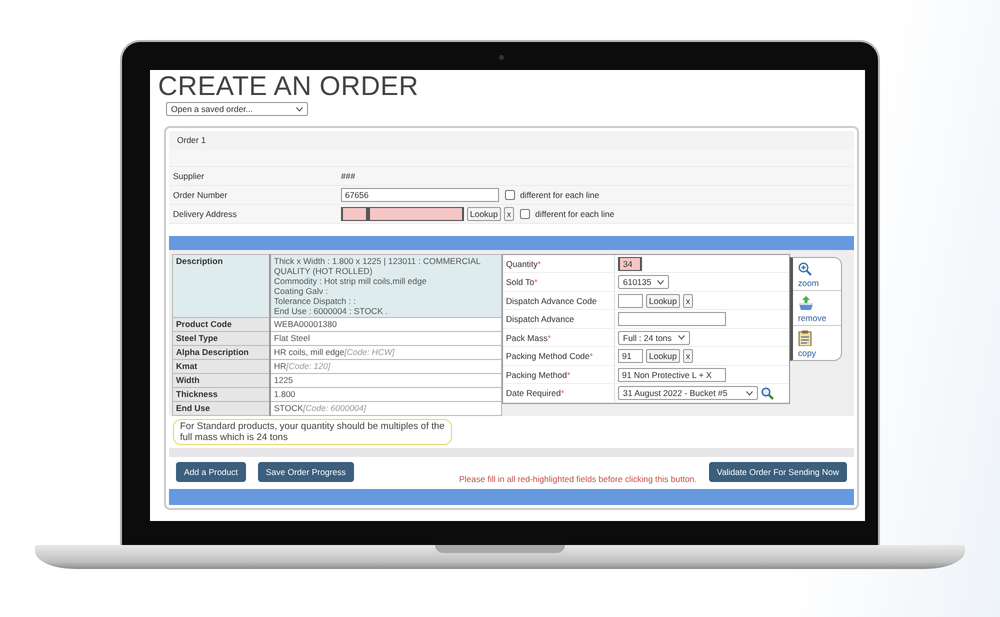 This screenshot has width=1000, height=617. I want to click on text-field: 91 Non Protective L + X, so click(672, 375).